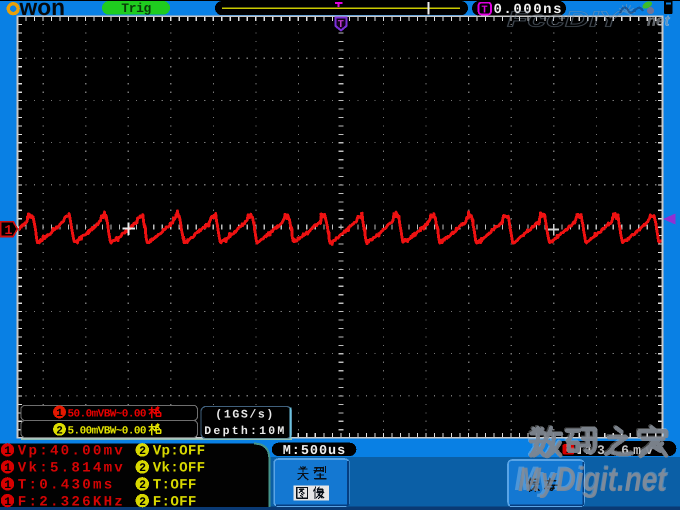  What do you see at coordinates (65, 486) in the screenshot?
I see `svg-text: T:0.430ms` at bounding box center [65, 486].